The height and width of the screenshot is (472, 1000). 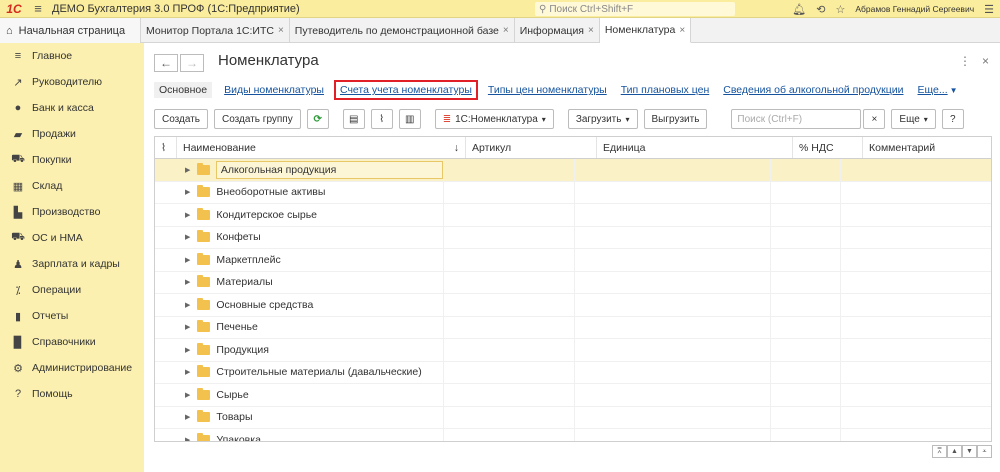 What do you see at coordinates (573, 282) in the screenshot?
I see `table-row: ▶ Материалы` at bounding box center [573, 282].